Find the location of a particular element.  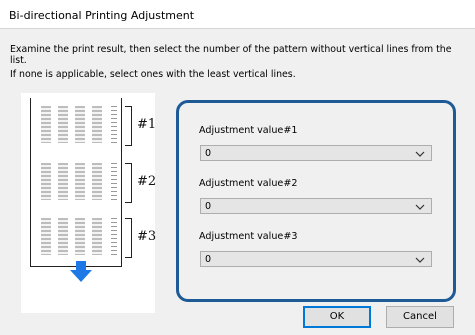

paper-sheet is located at coordinates (76, 182).